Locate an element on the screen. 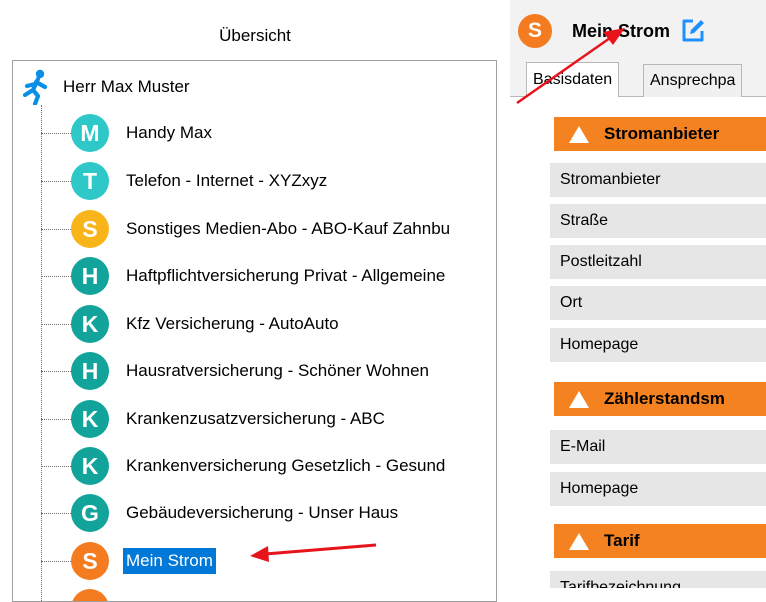  section-title: Tarif is located at coordinates (622, 540).